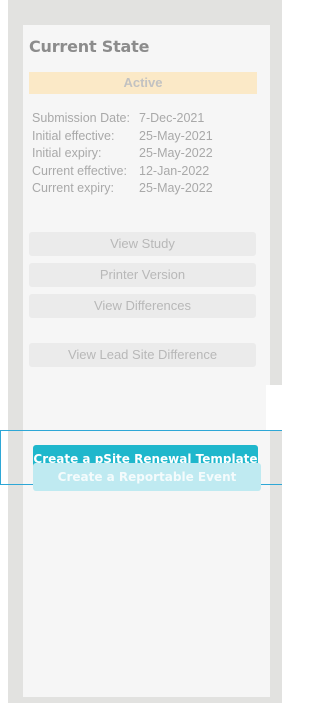 The height and width of the screenshot is (703, 320). I want to click on detail-row-current-expiry: Current expiry: 25-May-2022, so click(122, 189).